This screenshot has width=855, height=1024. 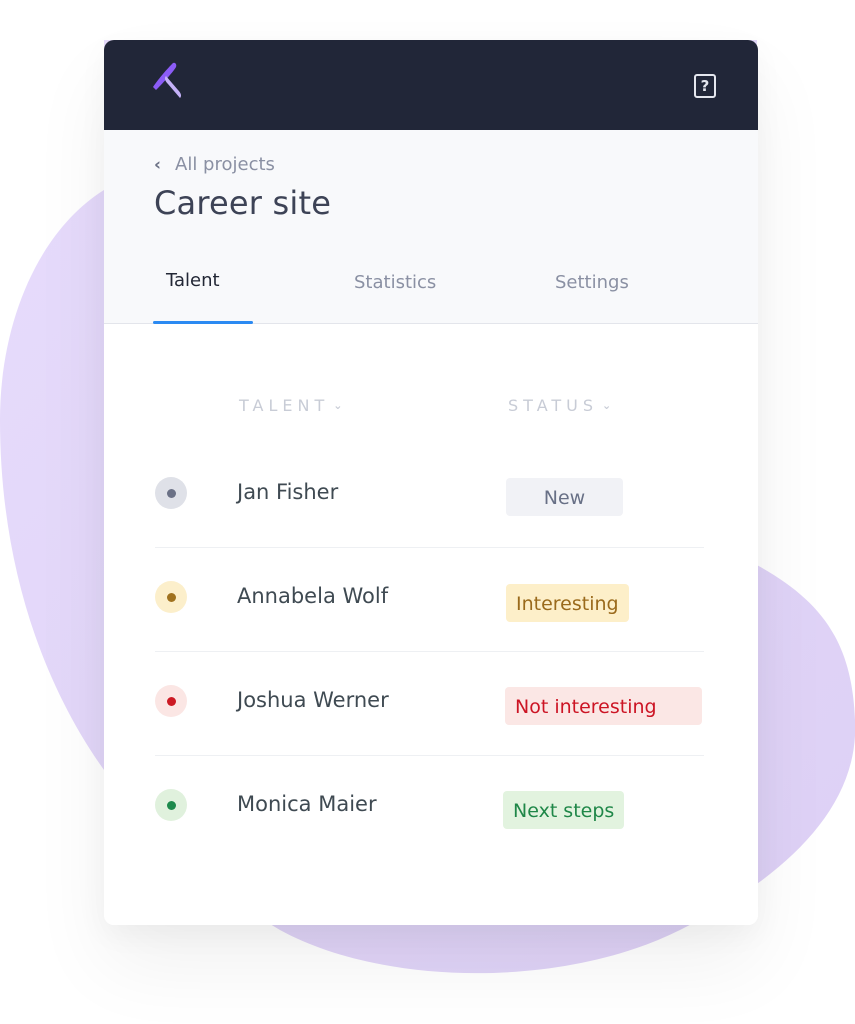 I want to click on tab-bar: Talent Statistics Settings, so click(x=431, y=293).